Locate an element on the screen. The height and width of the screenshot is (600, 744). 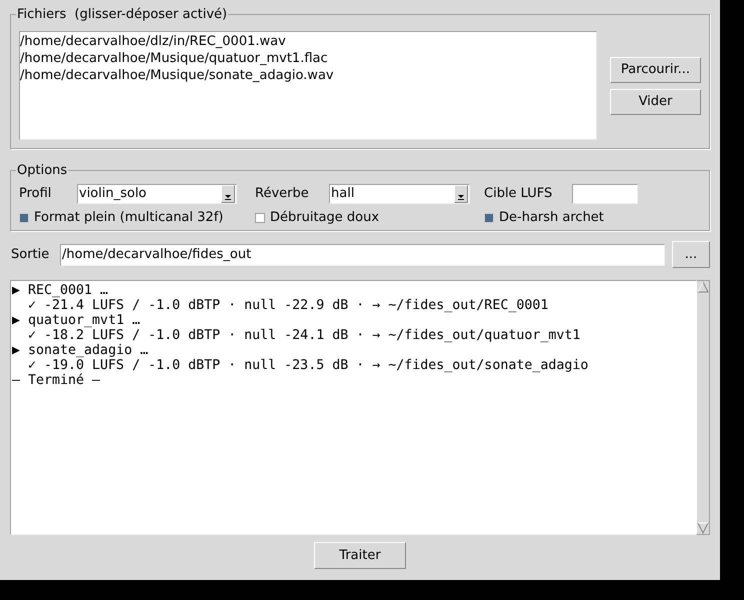
file-list-item: /home/decarvalhoe/dlz/in/REC_0001.wav is located at coordinates (308, 41).